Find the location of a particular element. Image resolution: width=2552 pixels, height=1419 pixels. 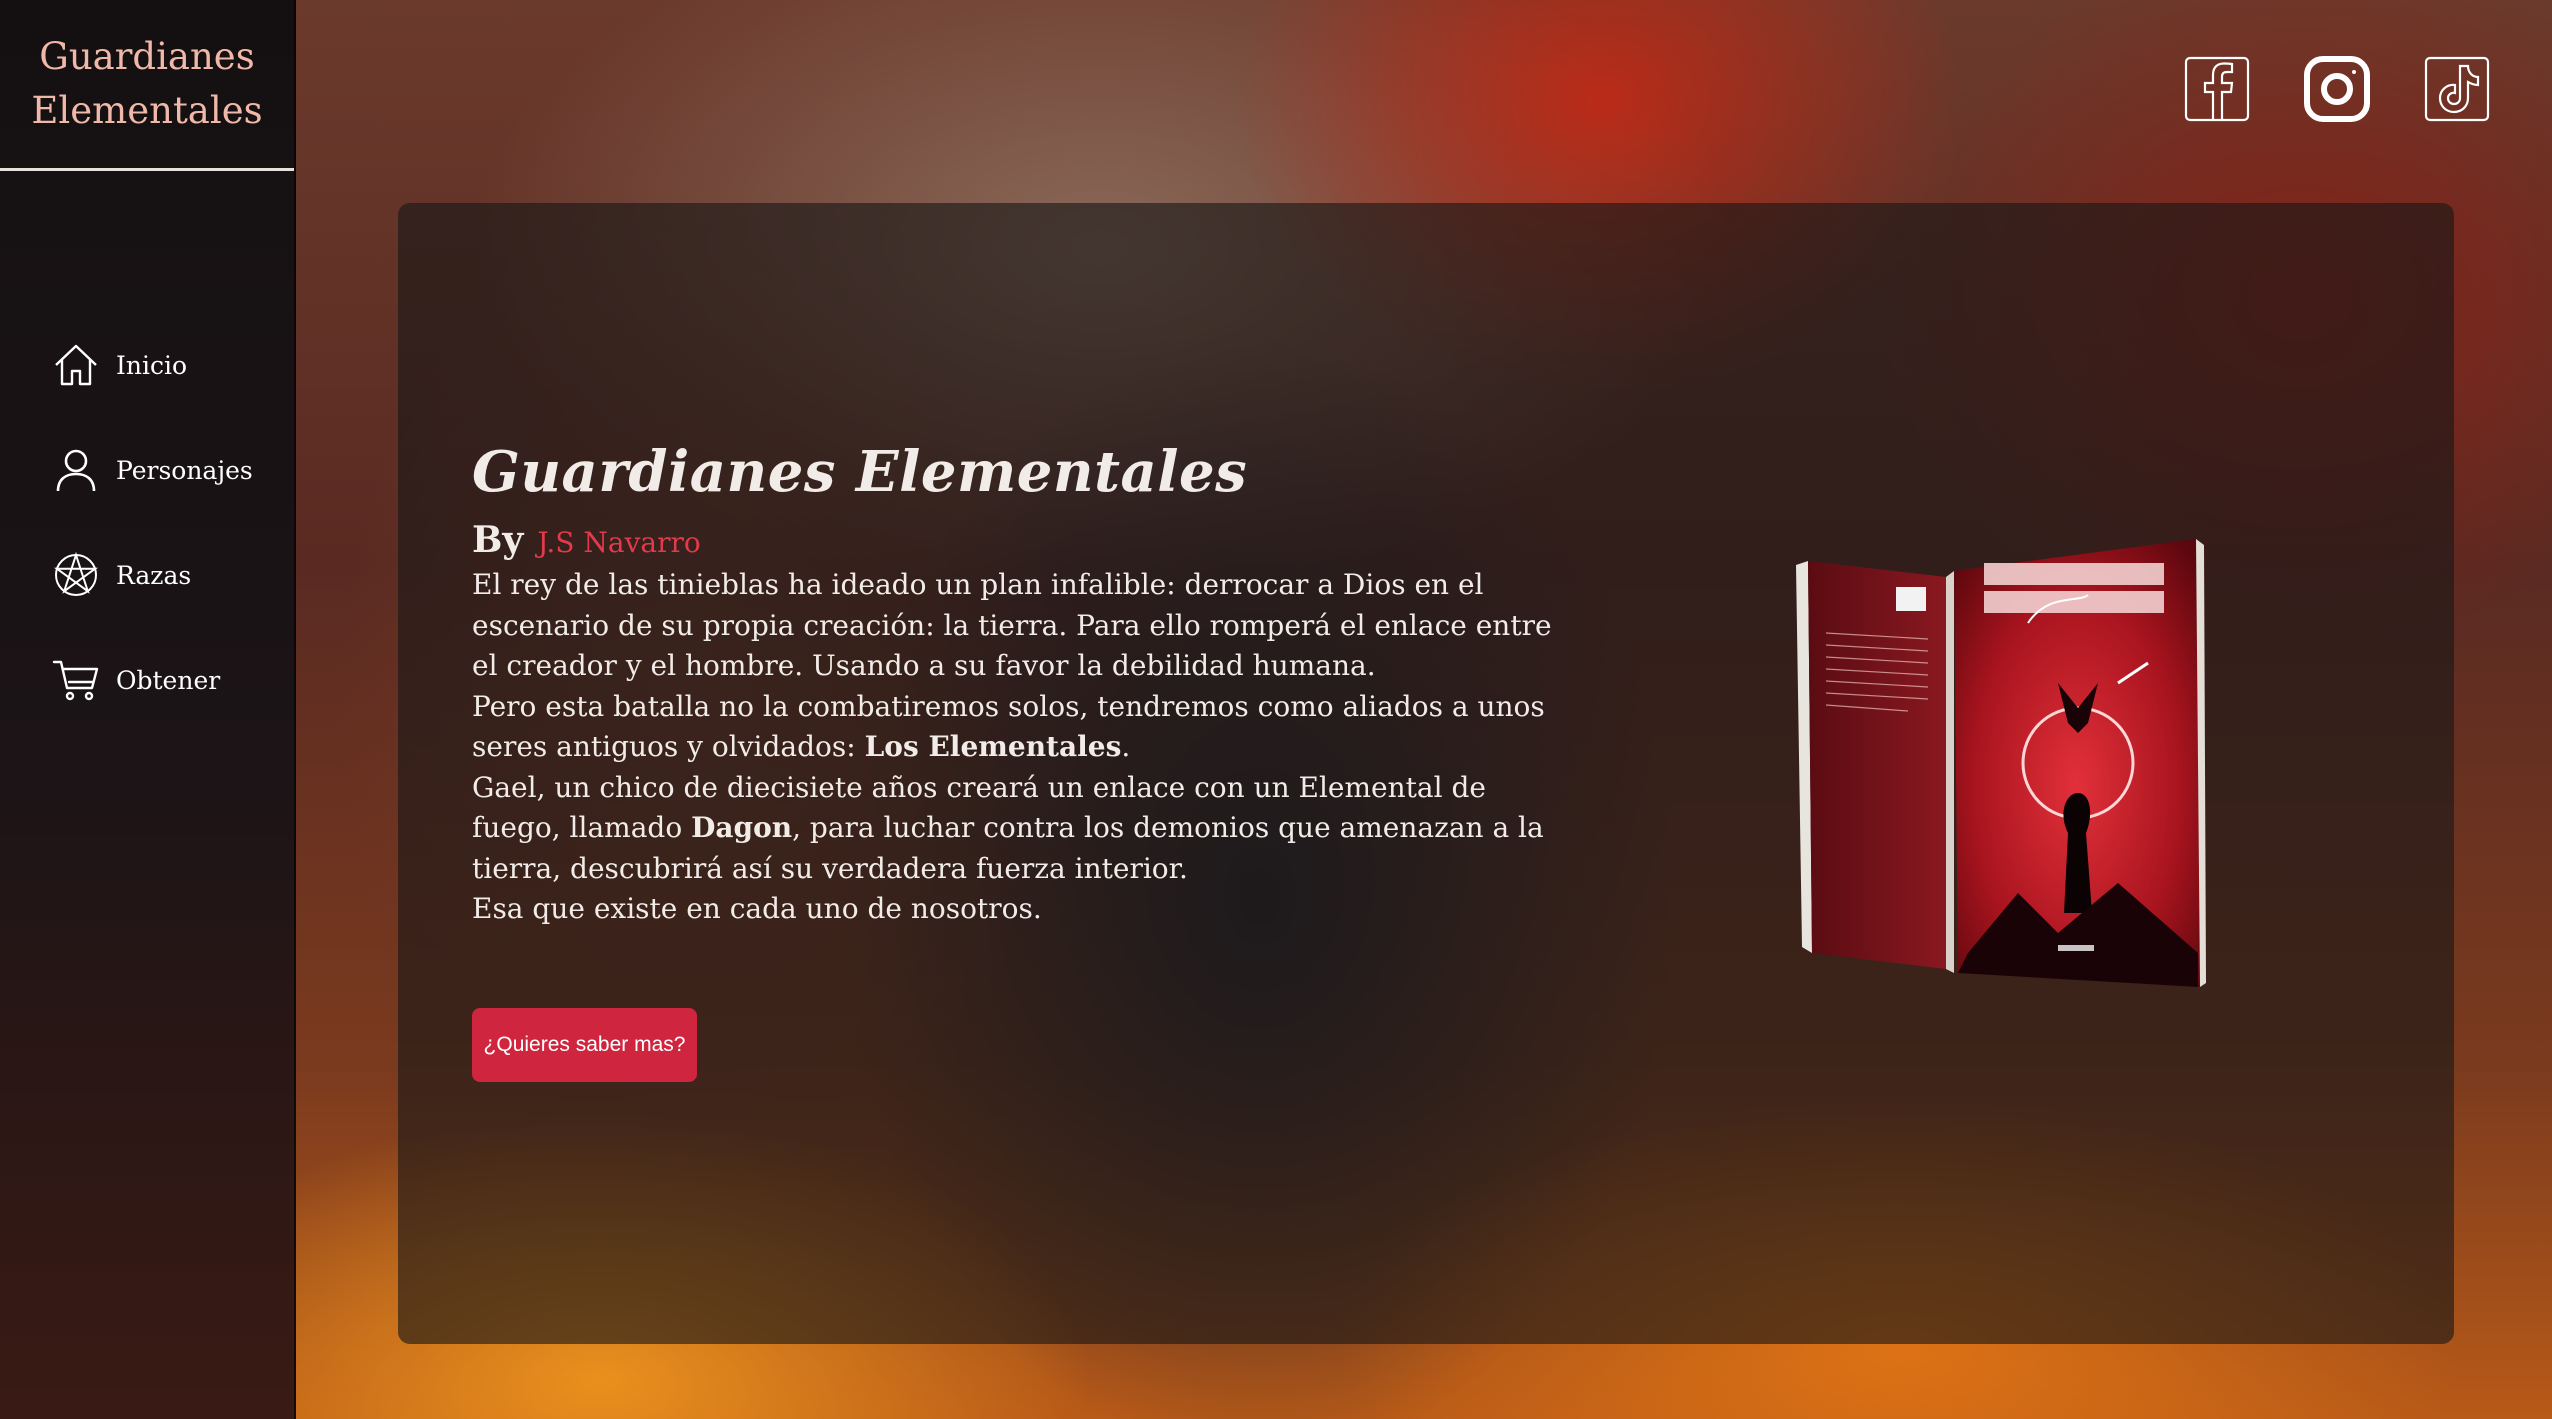

by-label: By is located at coordinates (498, 540).